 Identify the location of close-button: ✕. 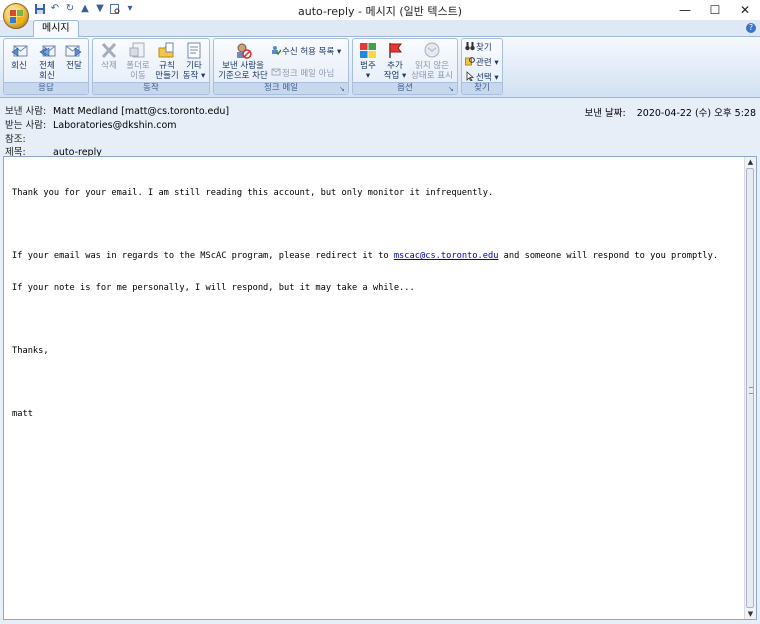
(745, 10).